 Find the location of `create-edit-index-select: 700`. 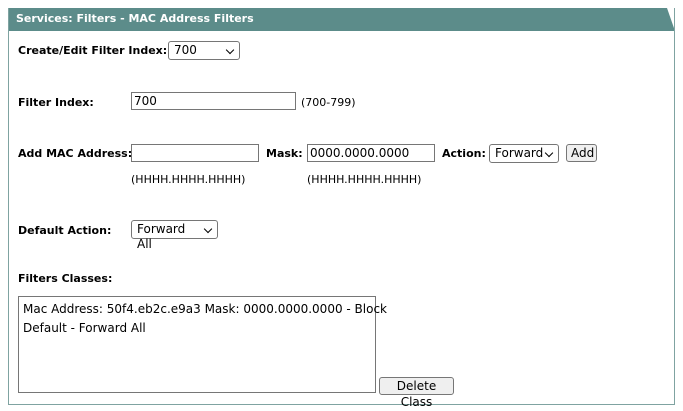

create-edit-index-select: 700 is located at coordinates (204, 50).